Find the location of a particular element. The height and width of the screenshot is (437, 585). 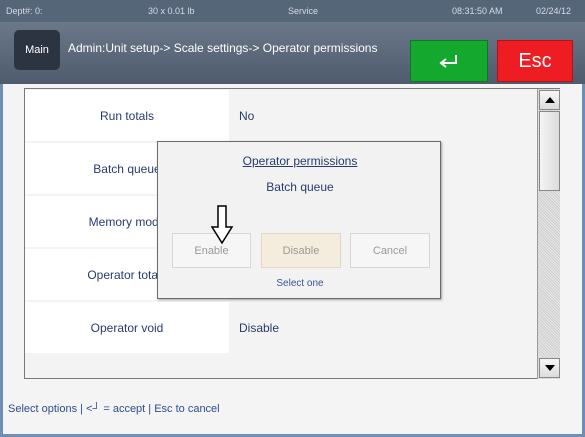

scroll-up-button is located at coordinates (549, 100).